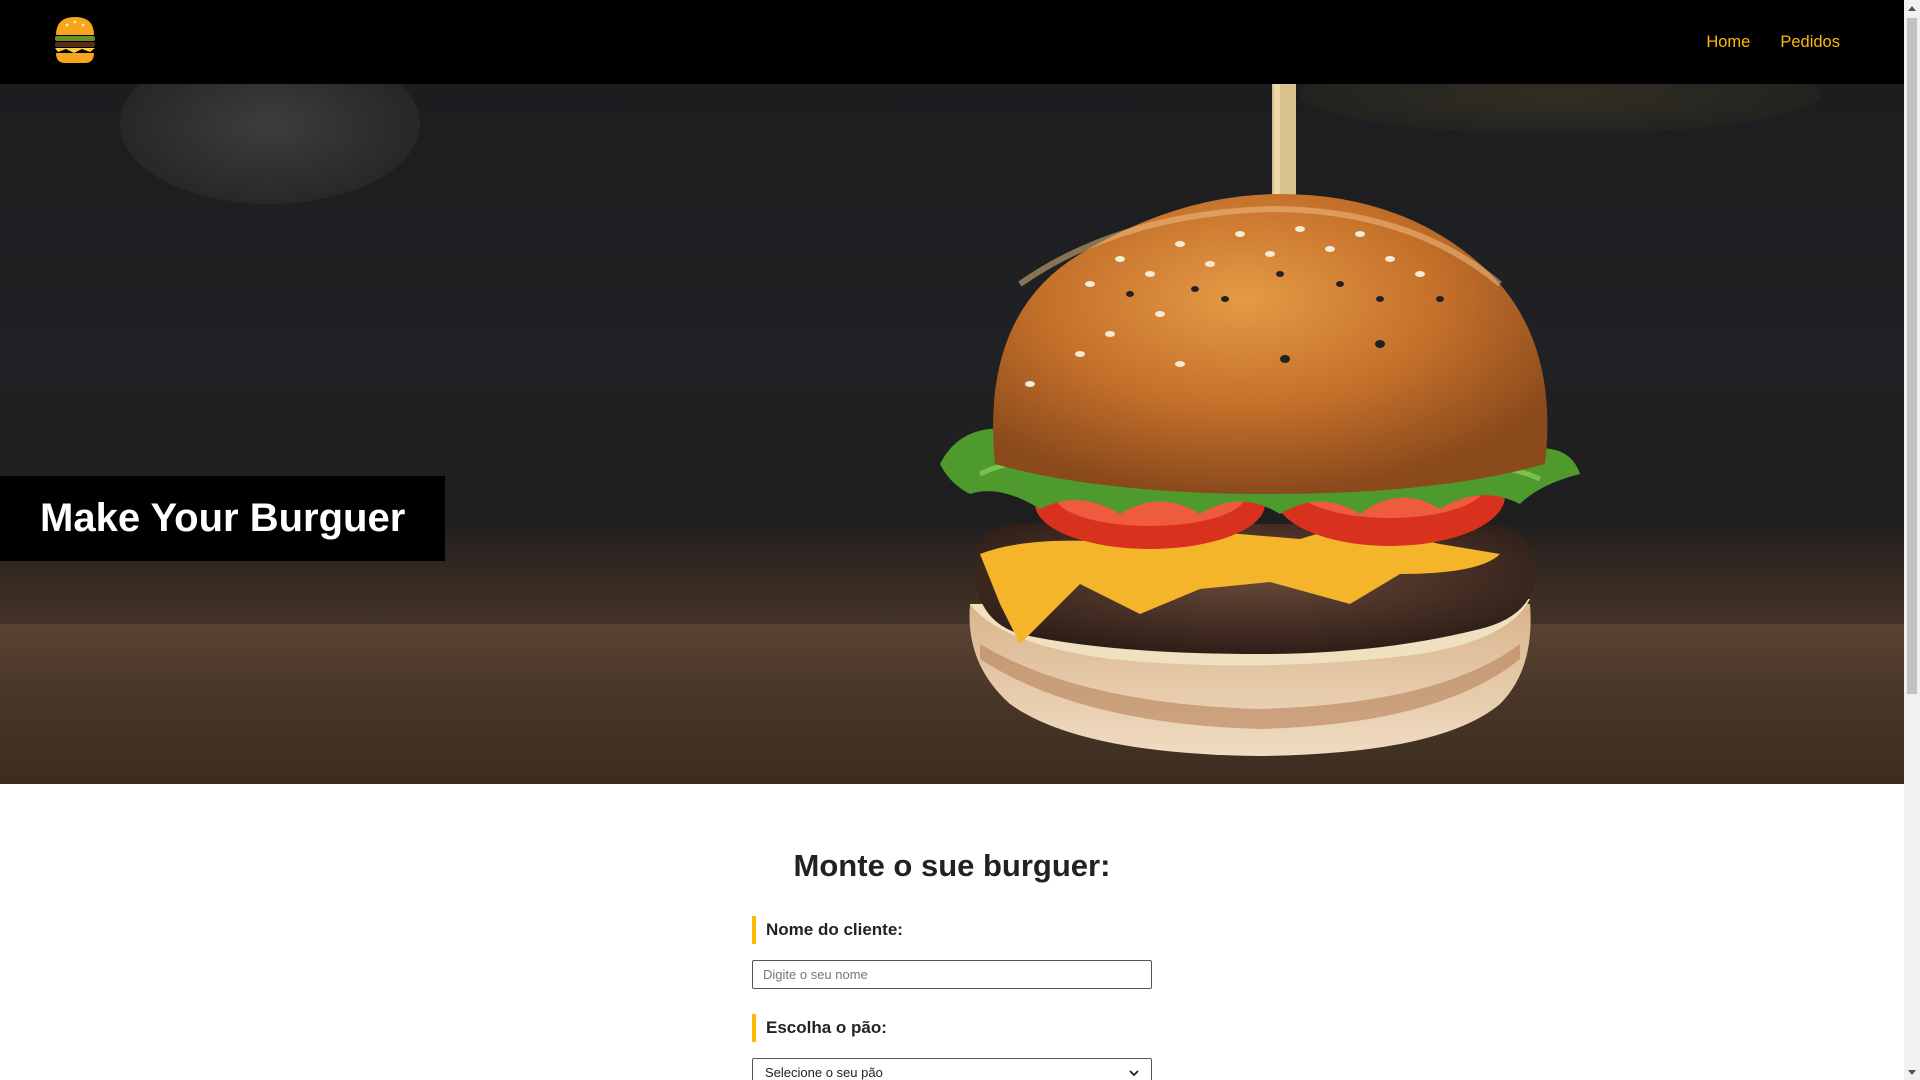 This screenshot has width=1920, height=1080. I want to click on bread-field-label: Escolha o pão:, so click(819, 1028).